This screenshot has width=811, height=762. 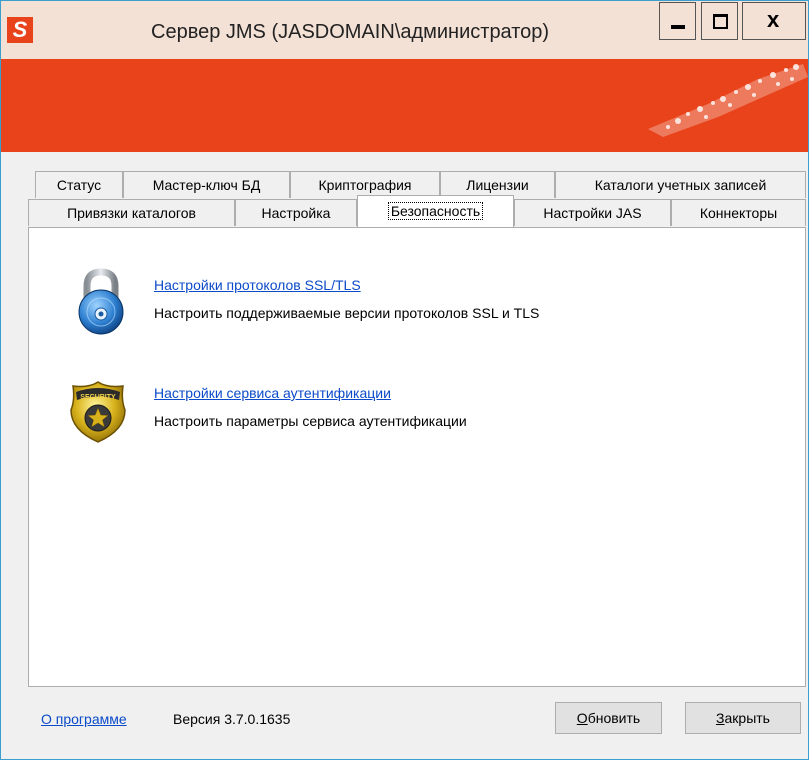 I want to click on tab-jas-settings: Настройки JAS, so click(x=592, y=212).